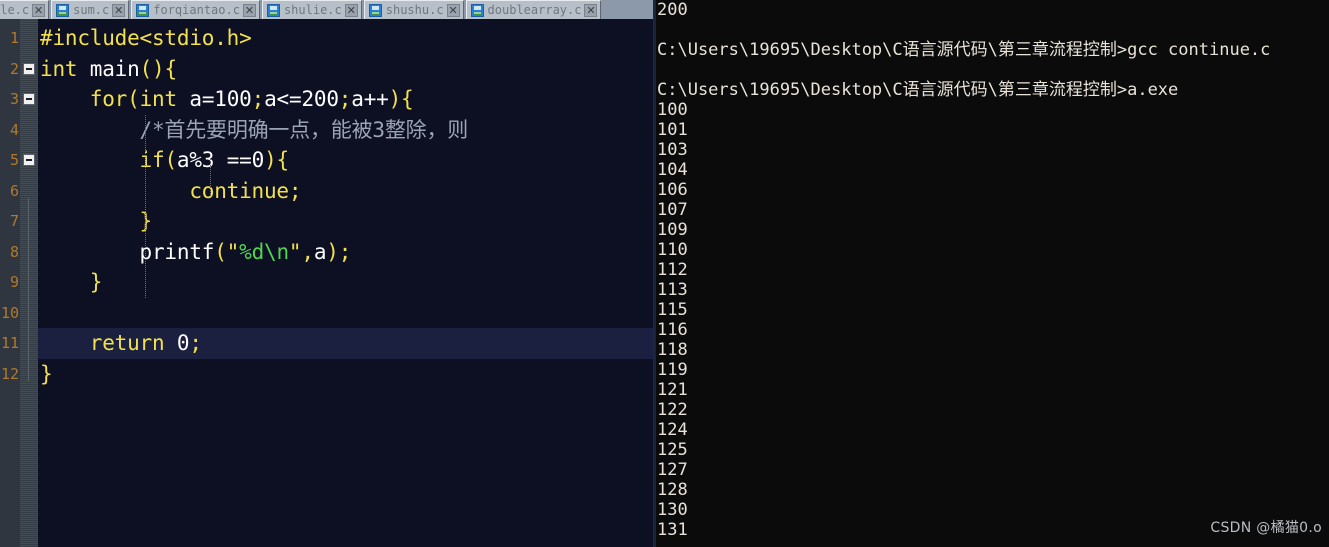  I want to click on line-number: 9, so click(14, 282).